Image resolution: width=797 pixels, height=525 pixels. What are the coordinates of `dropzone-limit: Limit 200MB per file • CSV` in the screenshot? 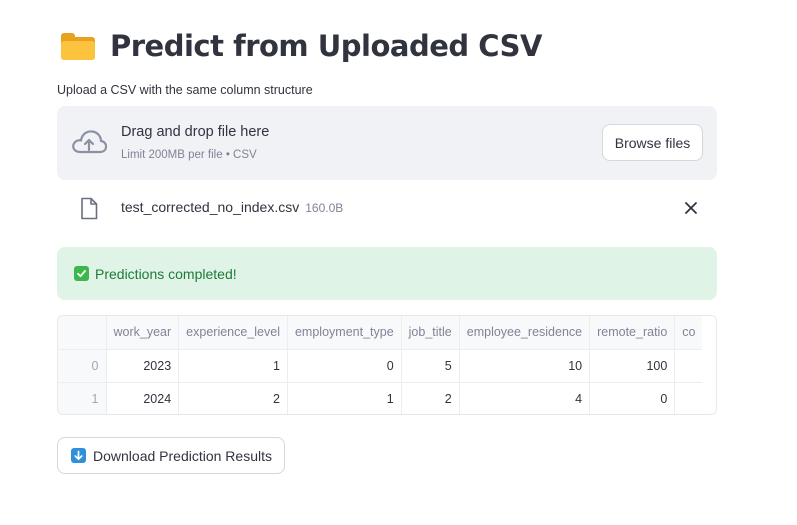 It's located at (189, 155).